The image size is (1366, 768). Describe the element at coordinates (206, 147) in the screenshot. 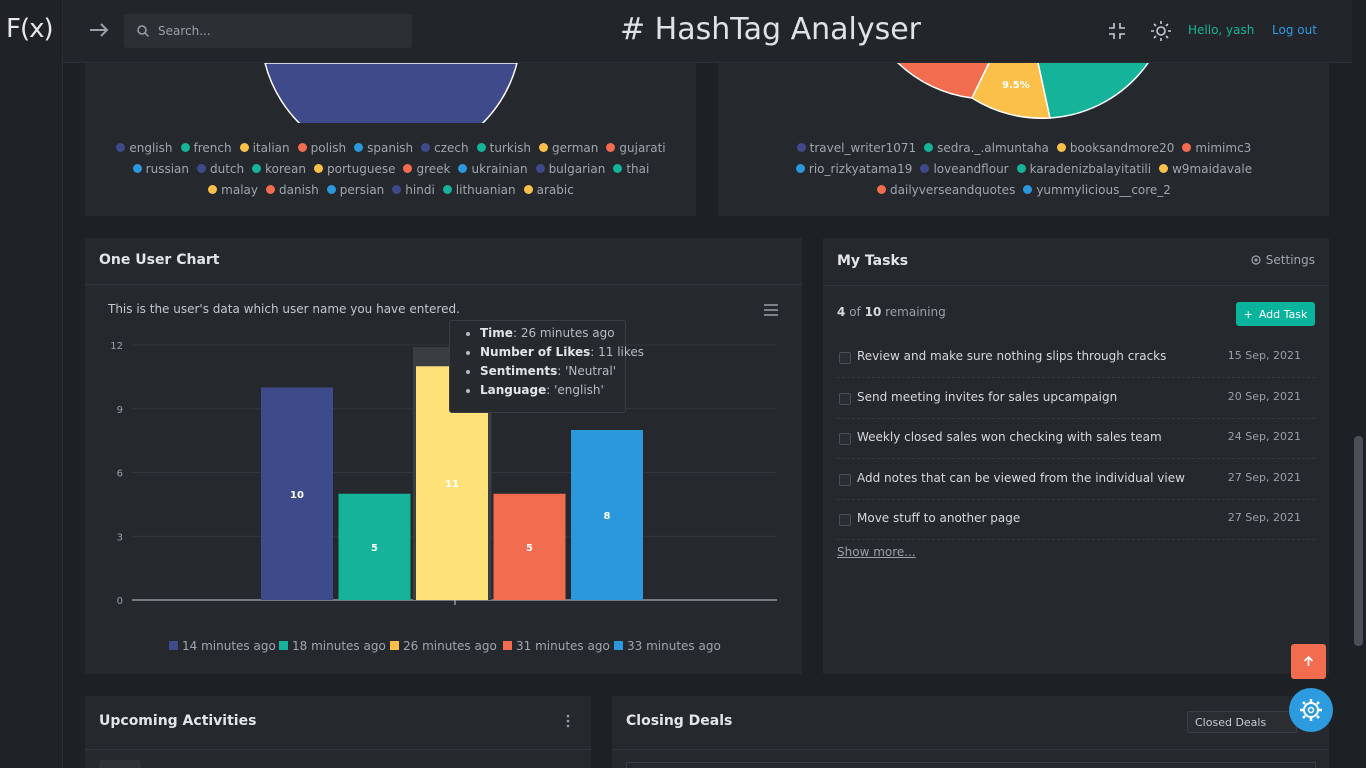

I see `language-legend-item: french` at that location.